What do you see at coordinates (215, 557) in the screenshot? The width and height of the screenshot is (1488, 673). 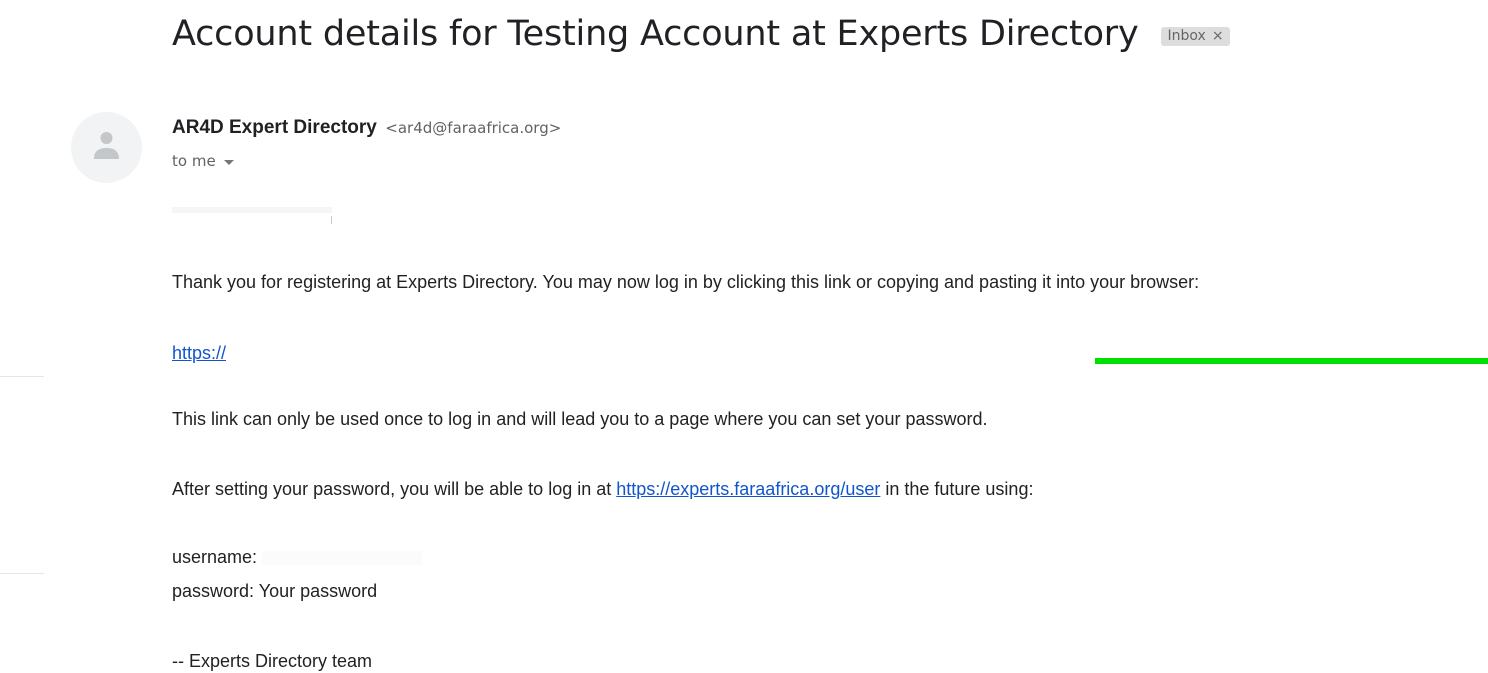 I see `username-label: username:` at bounding box center [215, 557].